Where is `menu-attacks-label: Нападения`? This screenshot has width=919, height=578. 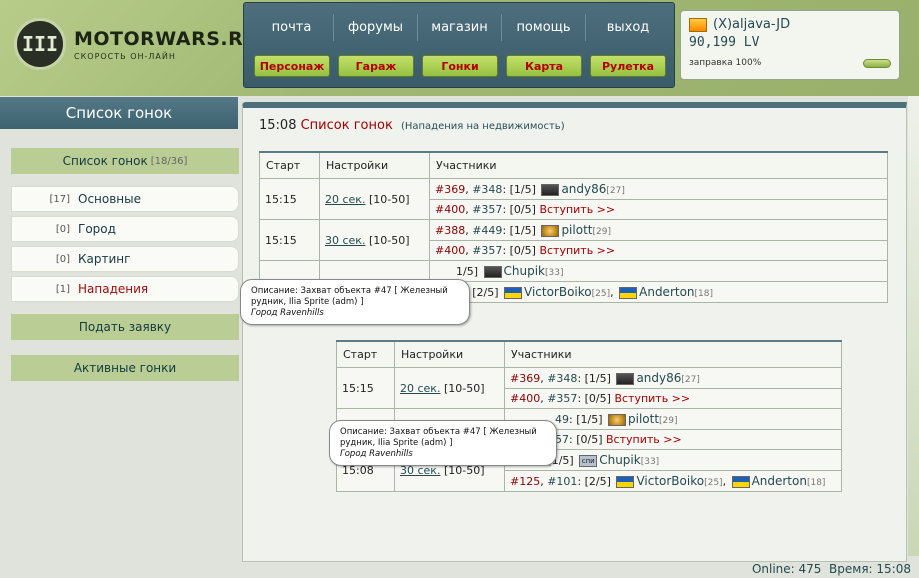
menu-attacks-label: Нападения is located at coordinates (113, 289).